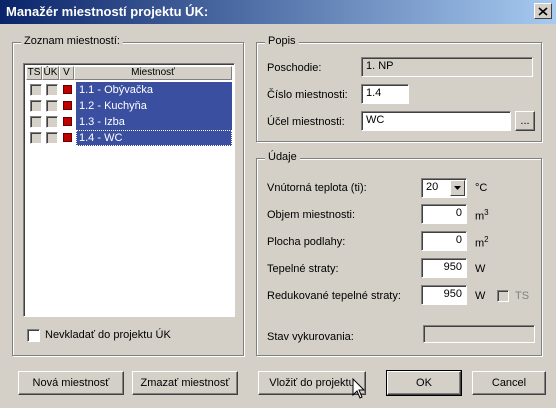  Describe the element at coordinates (71, 383) in the screenshot. I see `new-room-button: Nová miestnosť` at that location.